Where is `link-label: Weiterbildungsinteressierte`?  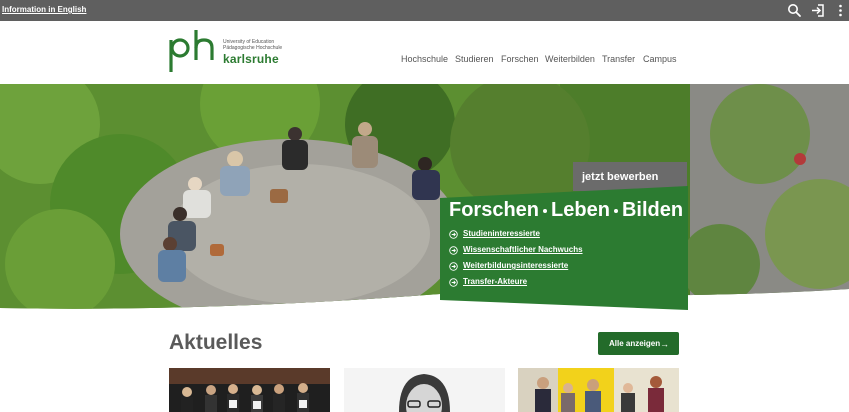 link-label: Weiterbildungsinteressierte is located at coordinates (516, 265).